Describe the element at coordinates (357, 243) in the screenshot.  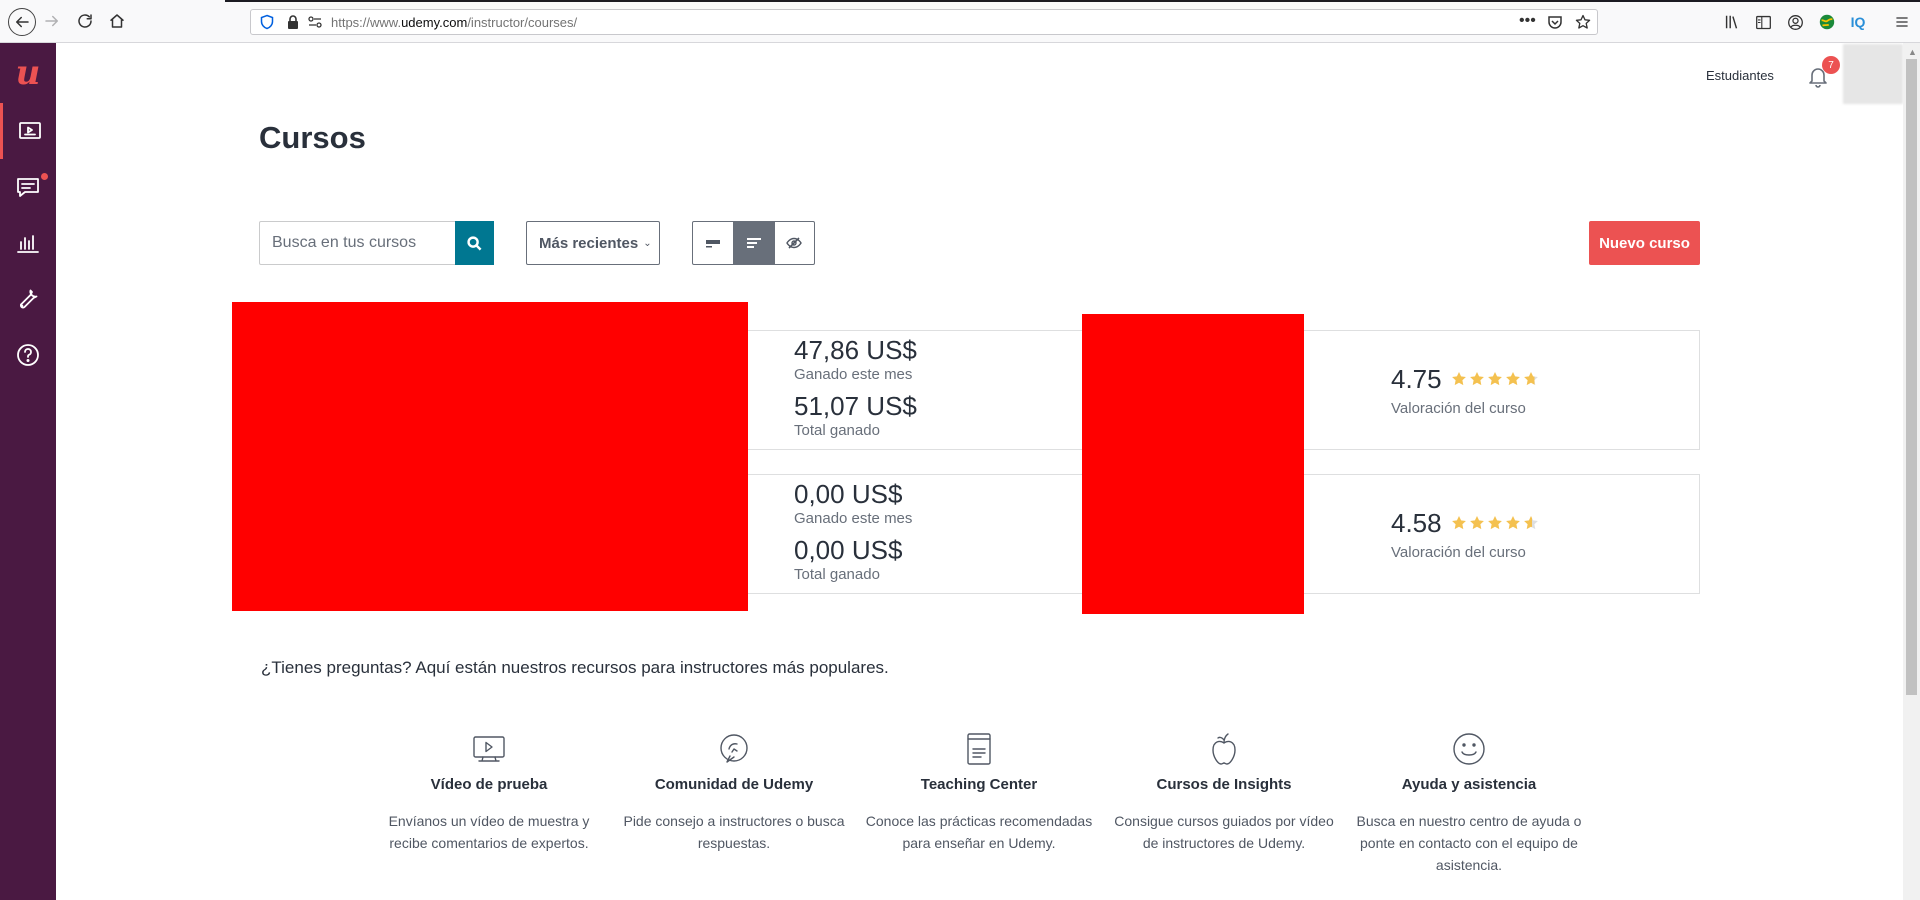
I see `search-input` at that location.